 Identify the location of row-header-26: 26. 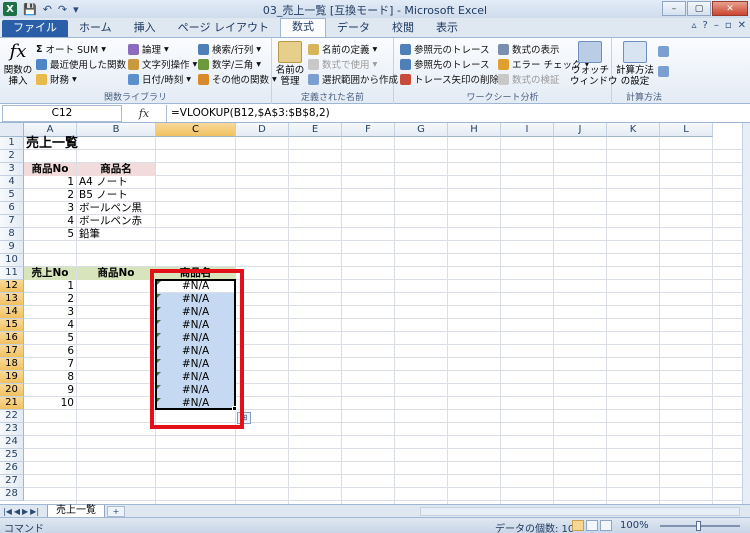
(12, 468).